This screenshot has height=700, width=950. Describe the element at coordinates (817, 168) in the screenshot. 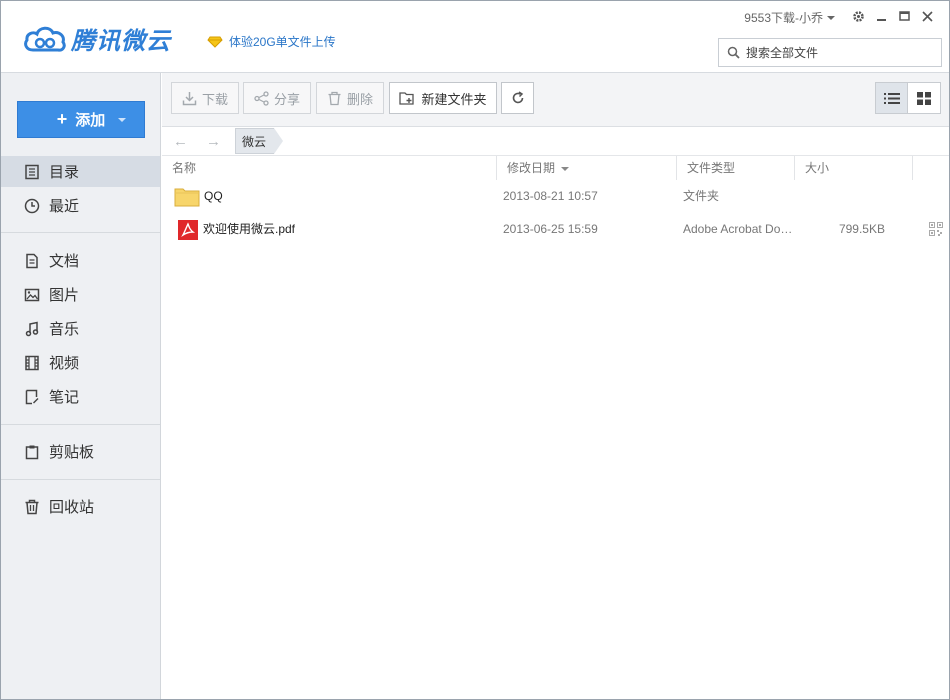

I see `column-size-label: 大小` at that location.